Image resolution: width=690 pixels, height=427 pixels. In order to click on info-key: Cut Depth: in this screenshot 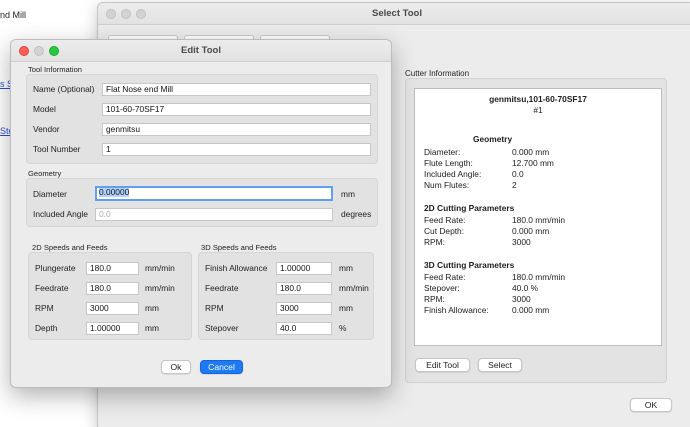, I will do `click(444, 231)`.